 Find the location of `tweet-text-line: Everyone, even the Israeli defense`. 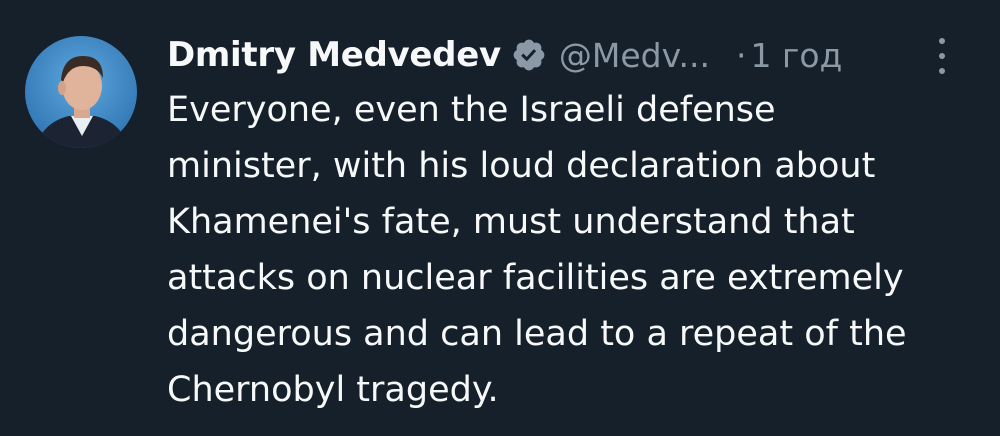

tweet-text-line: Everyone, even the Israeli defense is located at coordinates (471, 110).